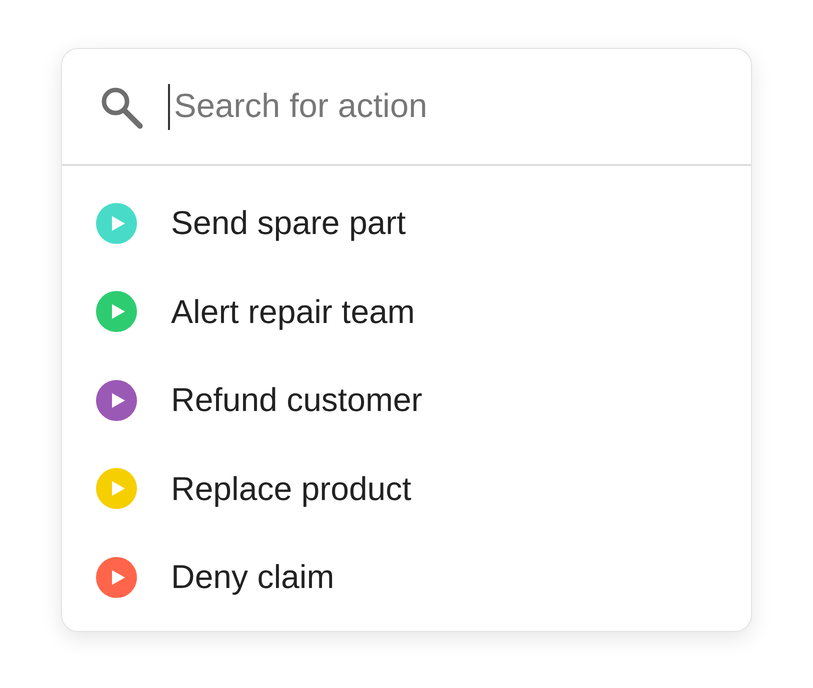 The height and width of the screenshot is (688, 813). What do you see at coordinates (408, 107) in the screenshot?
I see `search-field: Search for action` at bounding box center [408, 107].